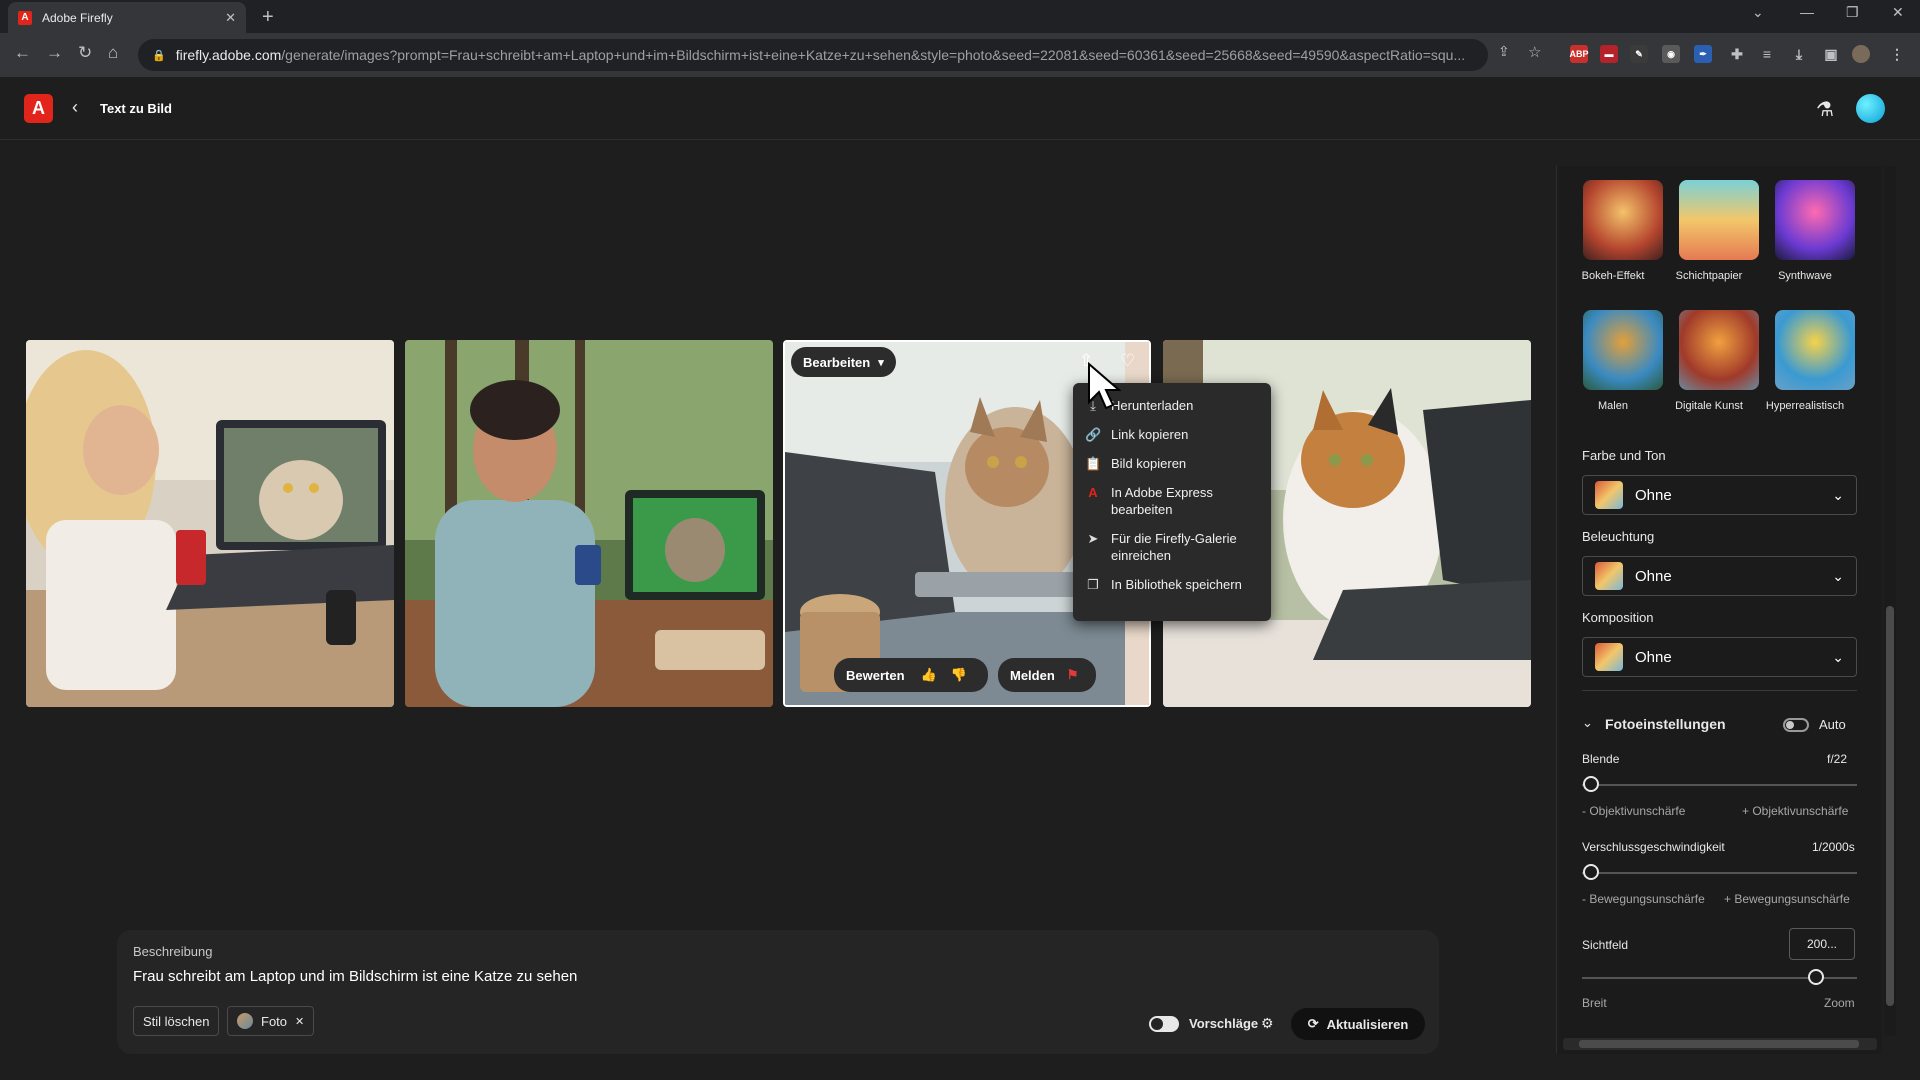 The width and height of the screenshot is (1920, 1080). What do you see at coordinates (1618, 617) in the screenshot?
I see `composition-label: Komposition` at bounding box center [1618, 617].